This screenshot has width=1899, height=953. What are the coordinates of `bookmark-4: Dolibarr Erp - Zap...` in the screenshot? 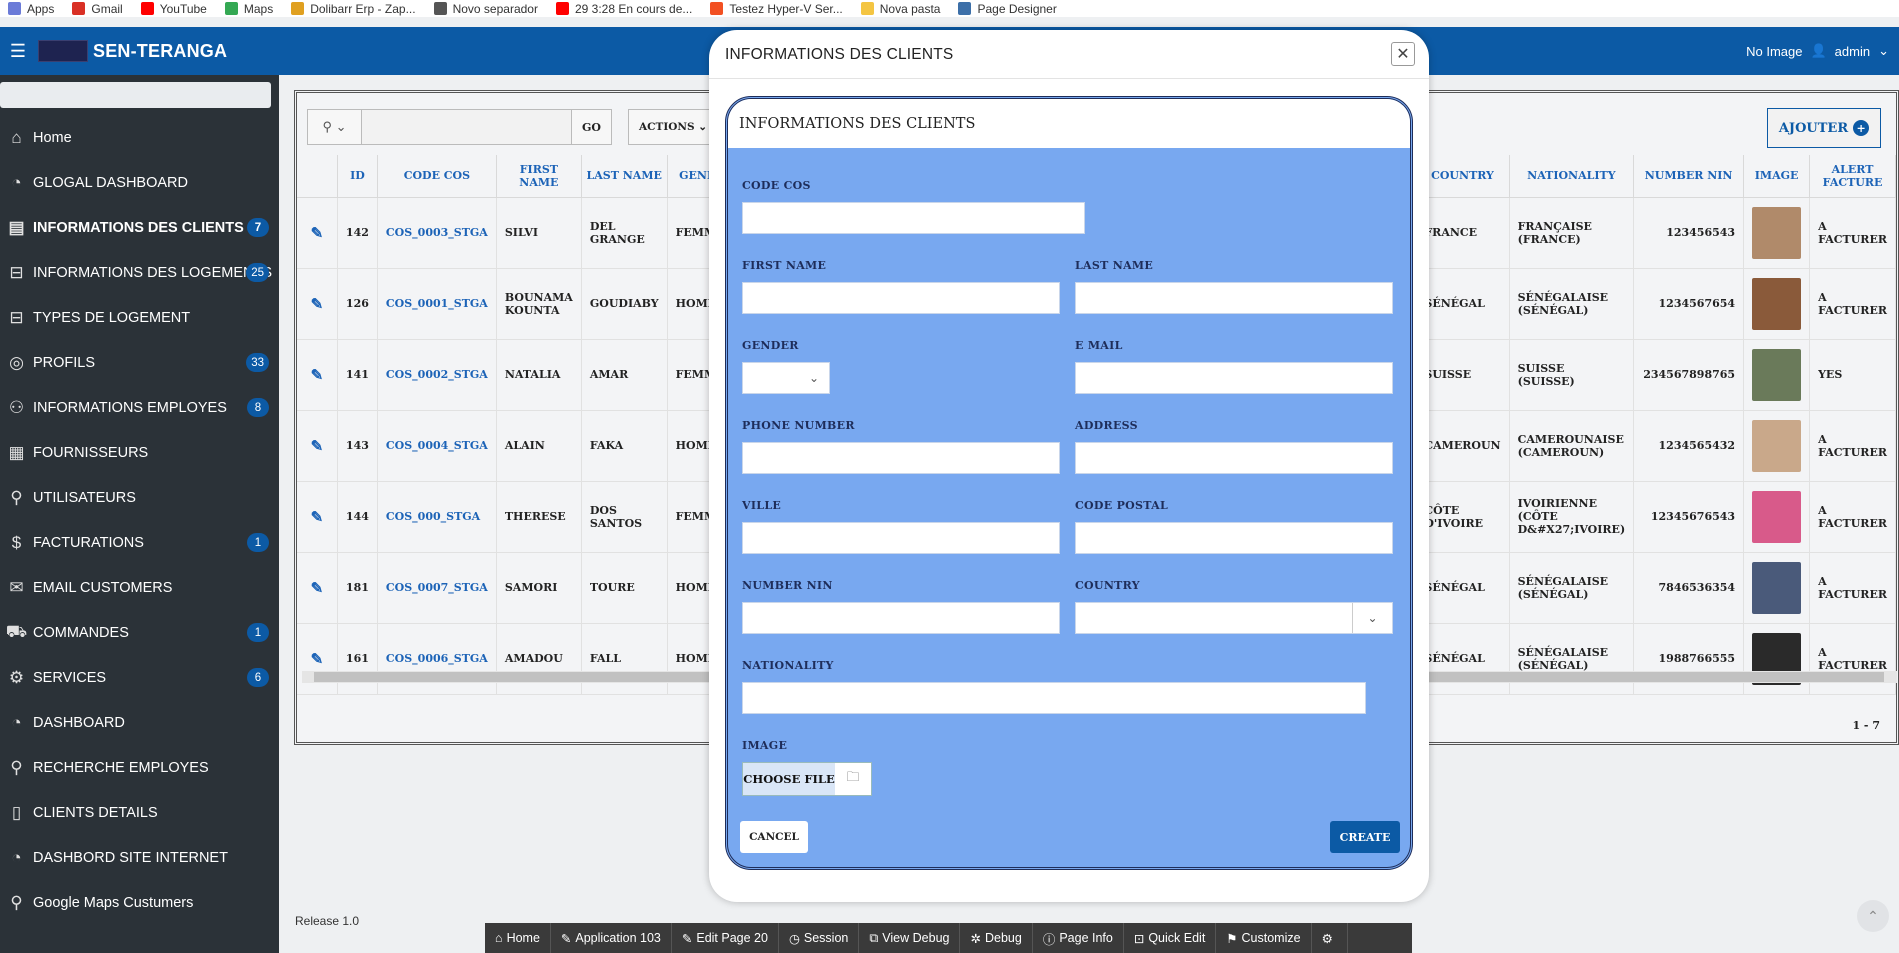 It's located at (353, 9).